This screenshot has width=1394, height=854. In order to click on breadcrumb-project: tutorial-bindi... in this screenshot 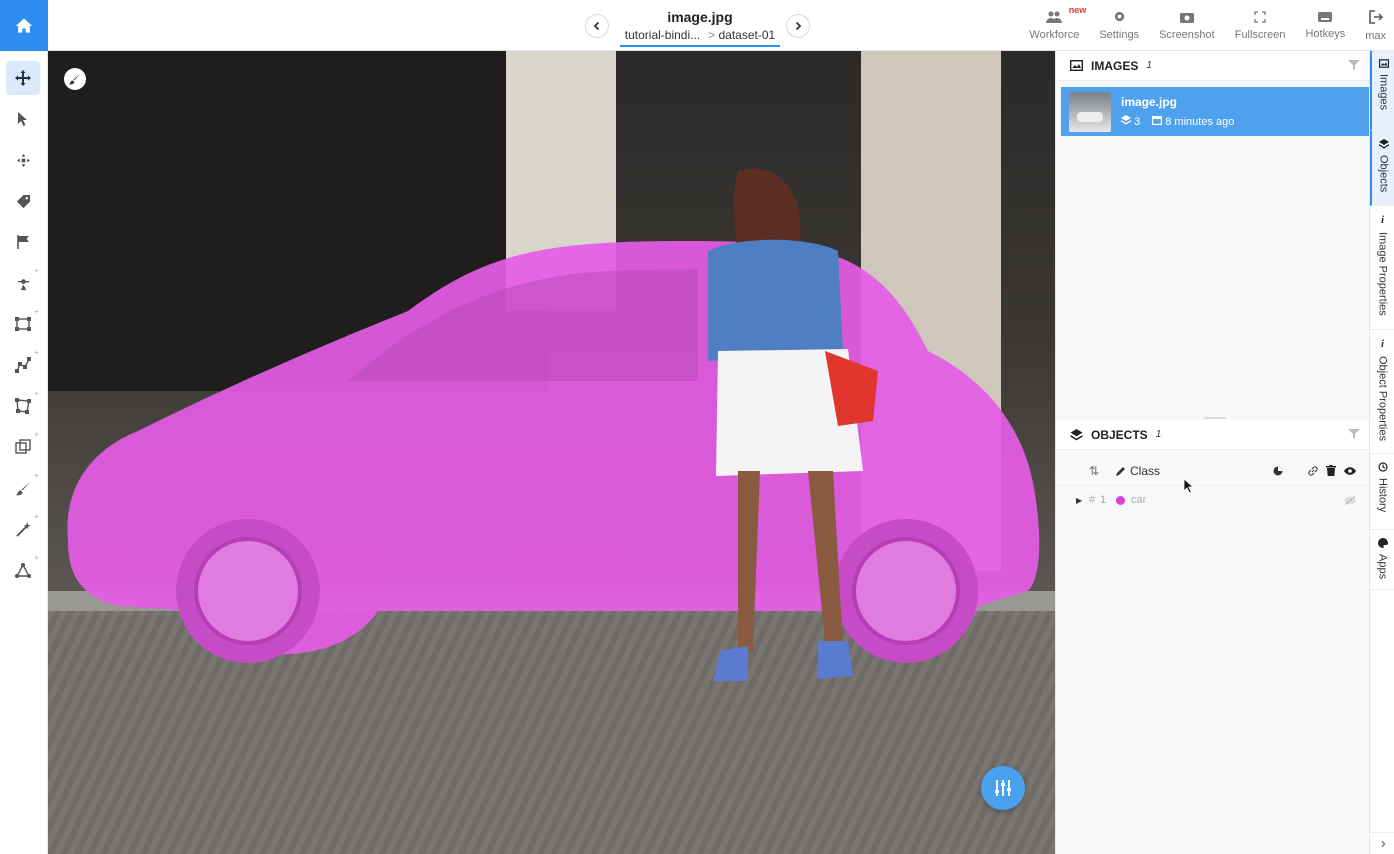, I will do `click(662, 35)`.